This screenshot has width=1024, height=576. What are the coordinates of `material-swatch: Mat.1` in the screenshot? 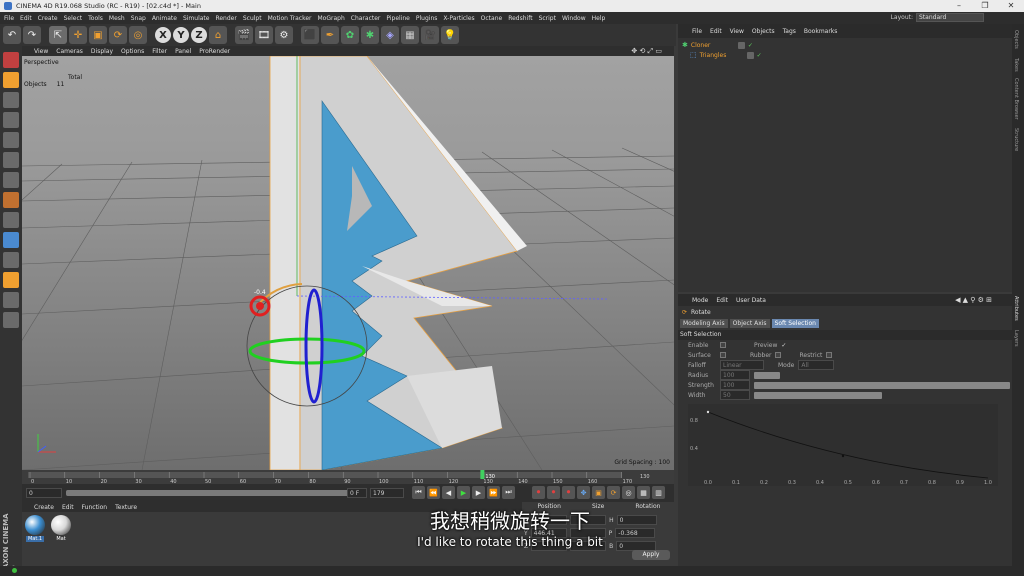 It's located at (35, 528).